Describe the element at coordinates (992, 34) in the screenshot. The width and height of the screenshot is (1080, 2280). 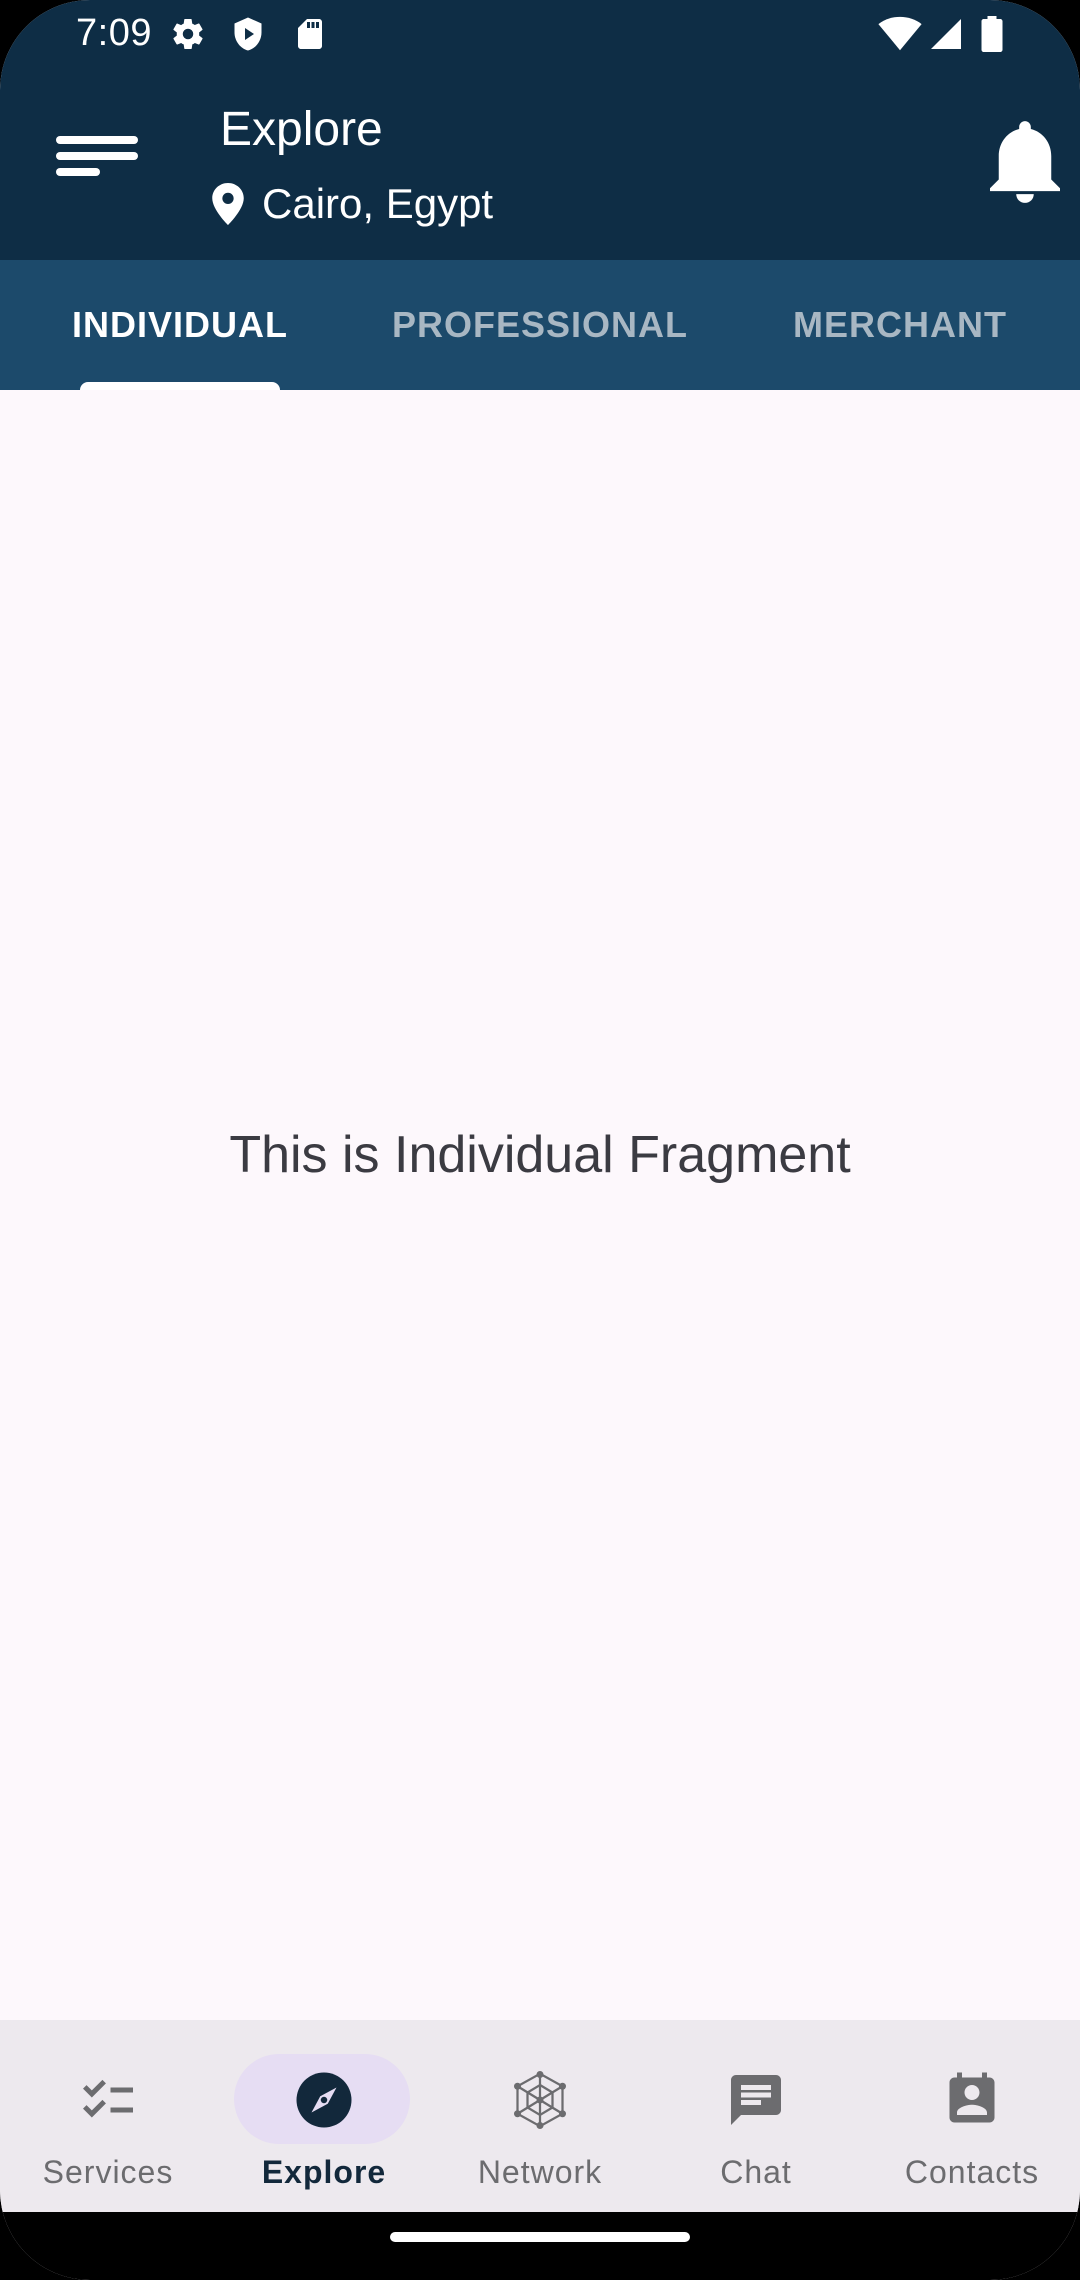
I see `battery-icon` at that location.